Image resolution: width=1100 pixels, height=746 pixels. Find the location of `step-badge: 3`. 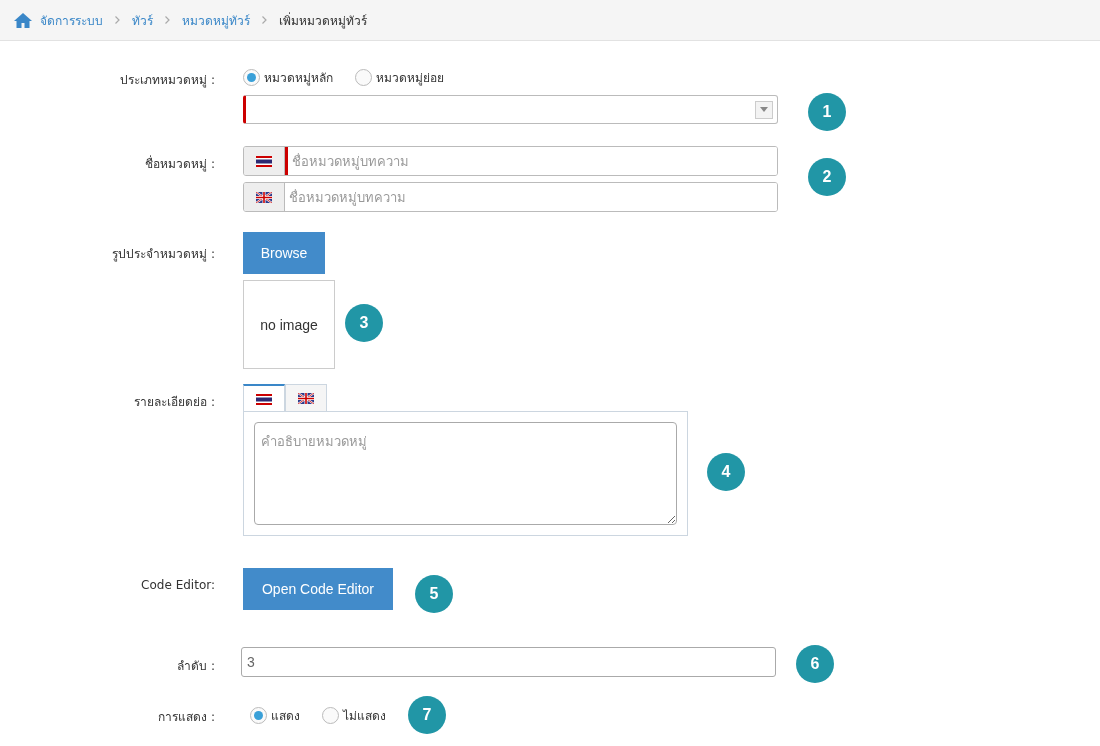

step-badge: 3 is located at coordinates (364, 323).